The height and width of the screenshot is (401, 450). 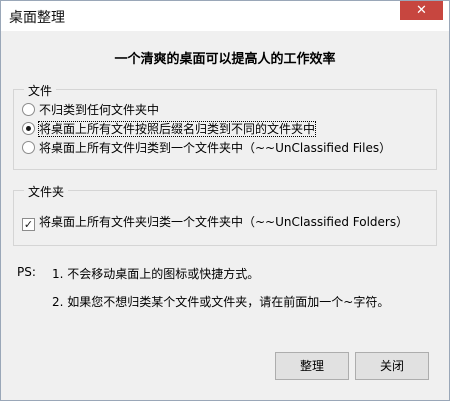 What do you see at coordinates (221, 302) in the screenshot?
I see `ps-note-2: 2. 如果您不想归类某个文件或文件夹，请在前面加一个~字符。` at bounding box center [221, 302].